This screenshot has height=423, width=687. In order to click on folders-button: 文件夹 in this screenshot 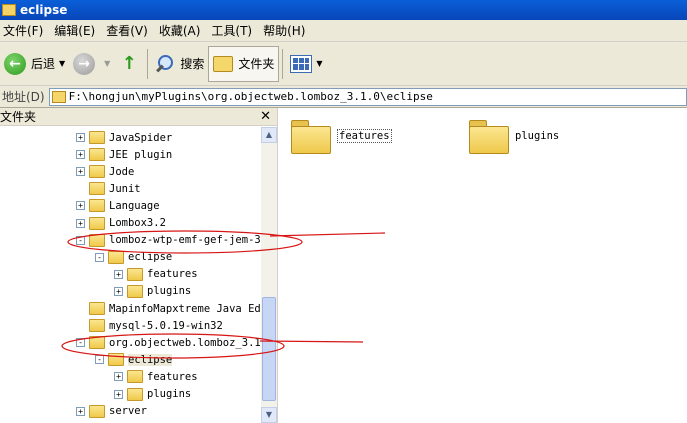, I will do `click(244, 63)`.